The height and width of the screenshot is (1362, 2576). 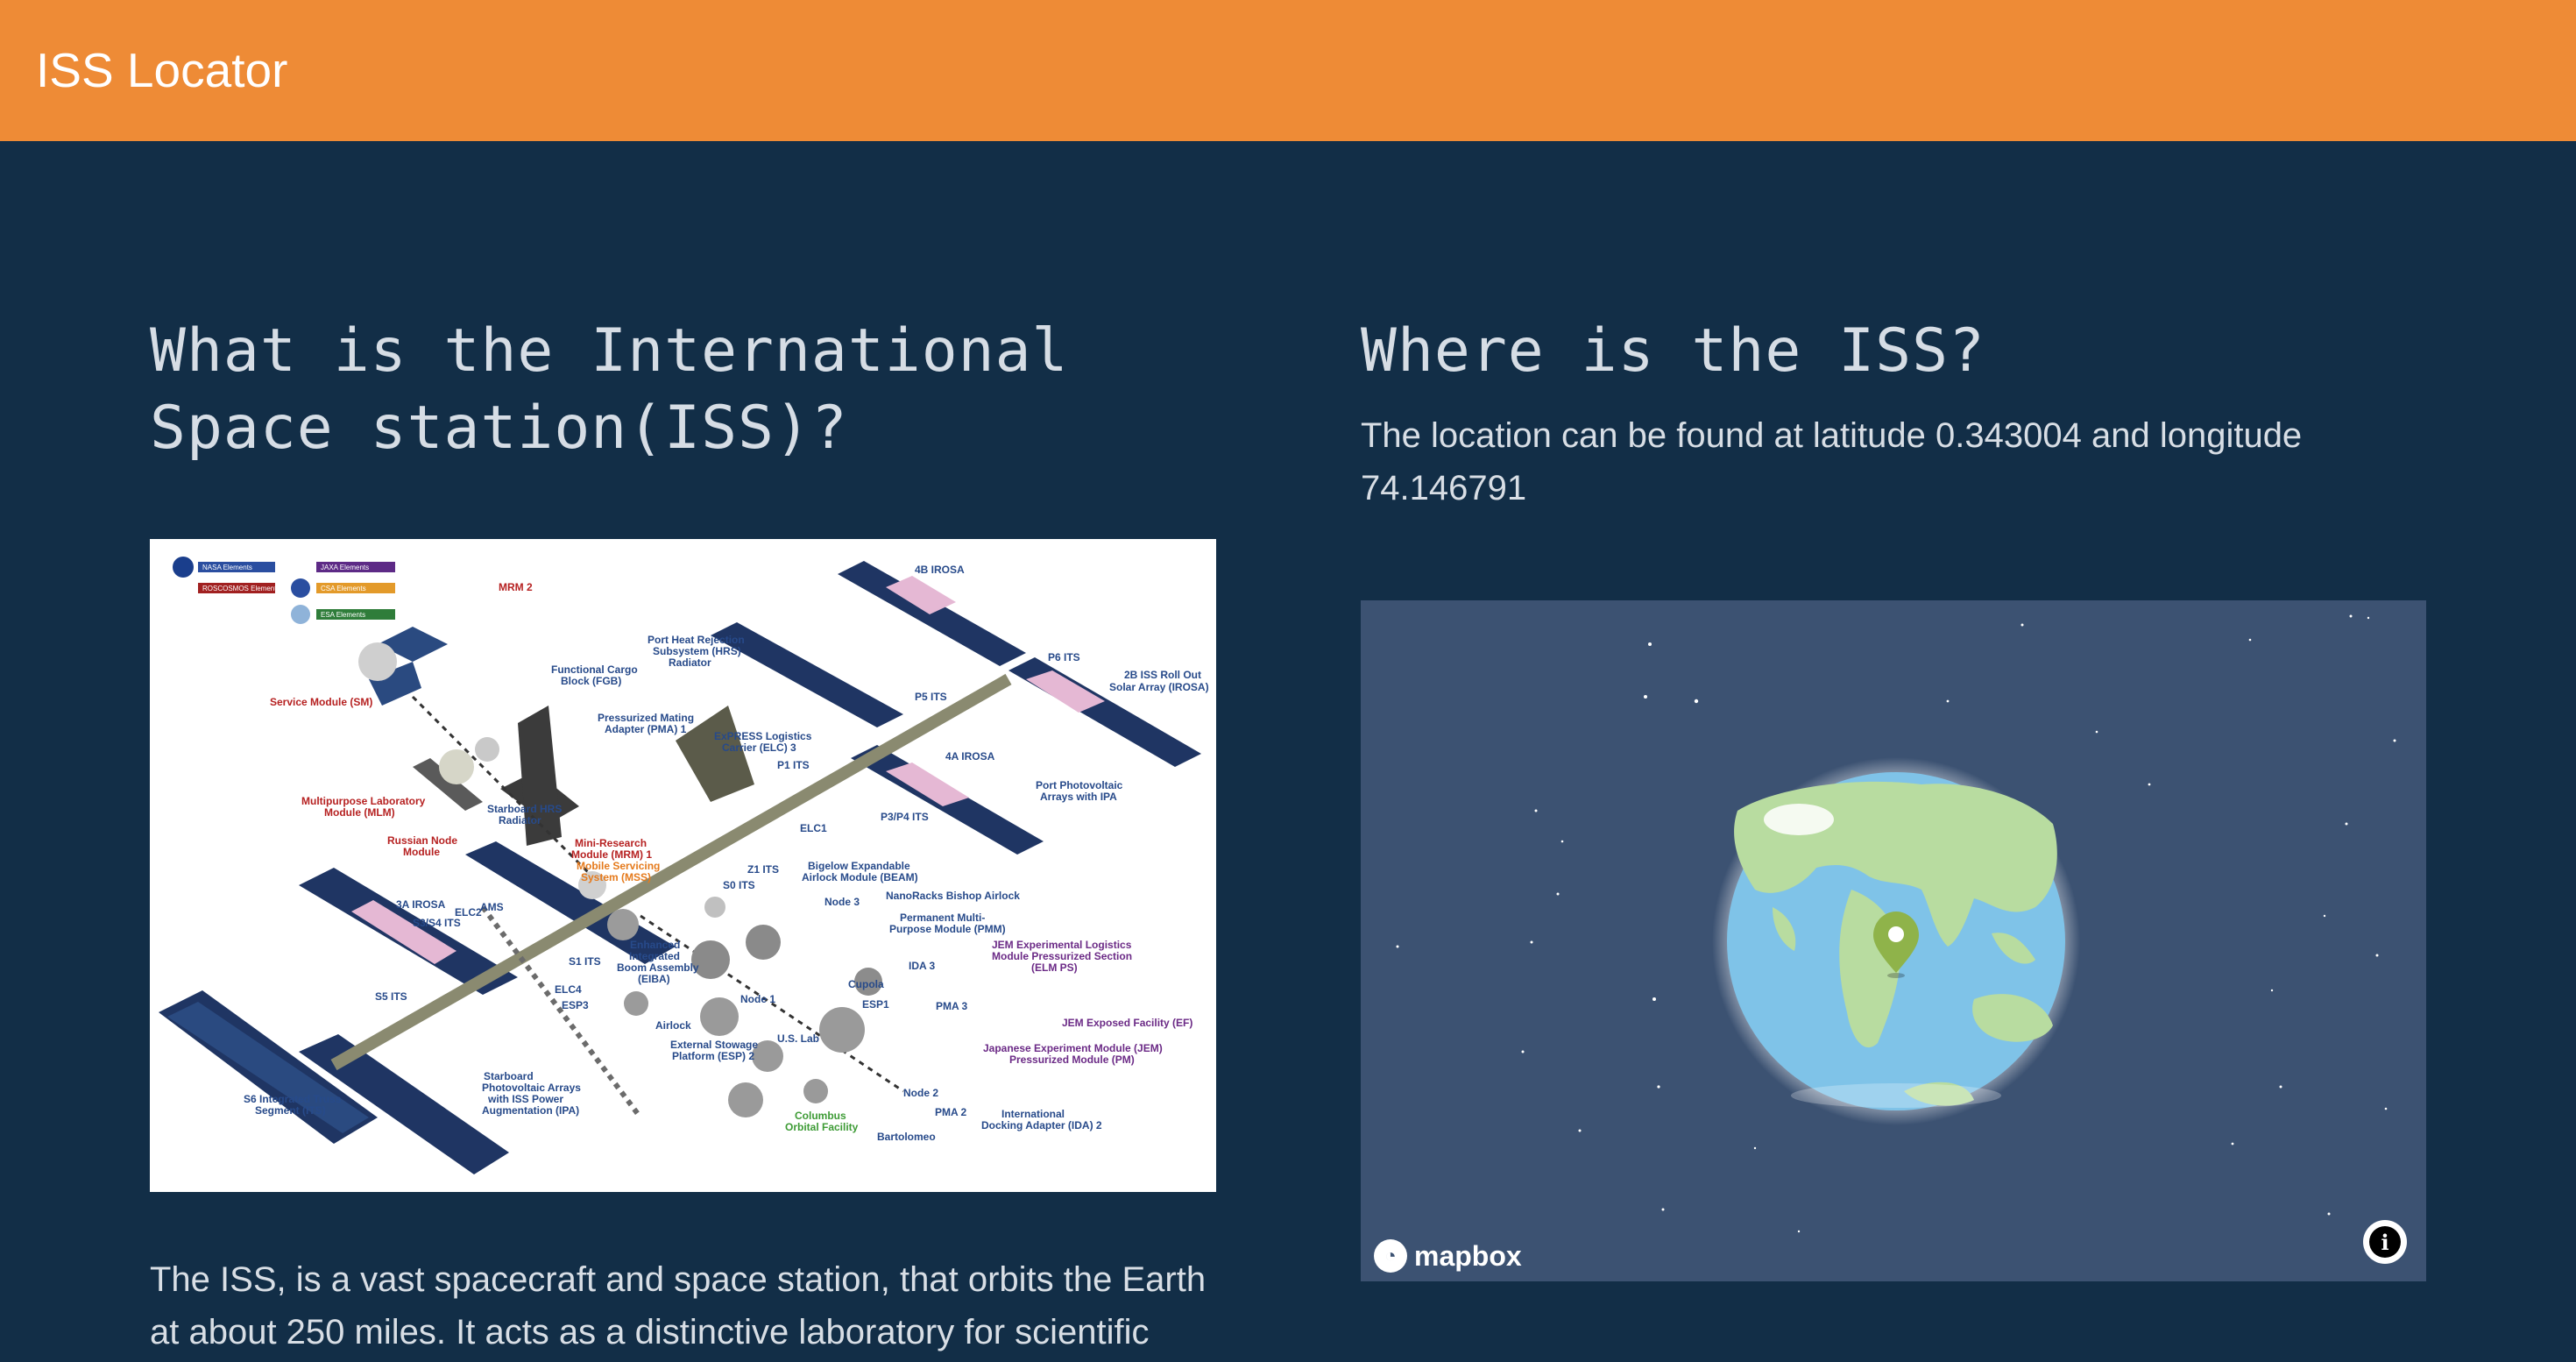 What do you see at coordinates (673, 1025) in the screenshot?
I see `diagram-label: Airlock` at bounding box center [673, 1025].